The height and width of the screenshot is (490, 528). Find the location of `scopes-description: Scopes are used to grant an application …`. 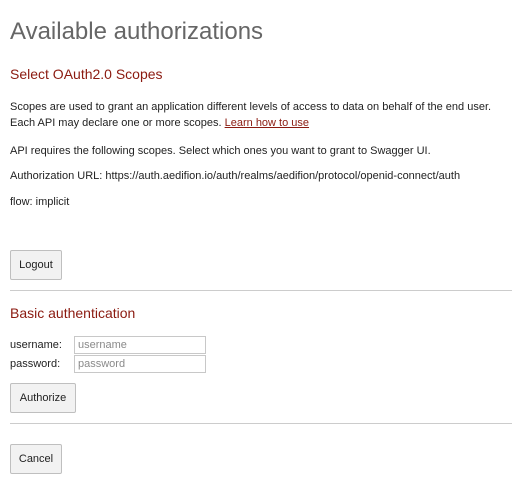

scopes-description: Scopes are used to grant an application … is located at coordinates (260, 115).